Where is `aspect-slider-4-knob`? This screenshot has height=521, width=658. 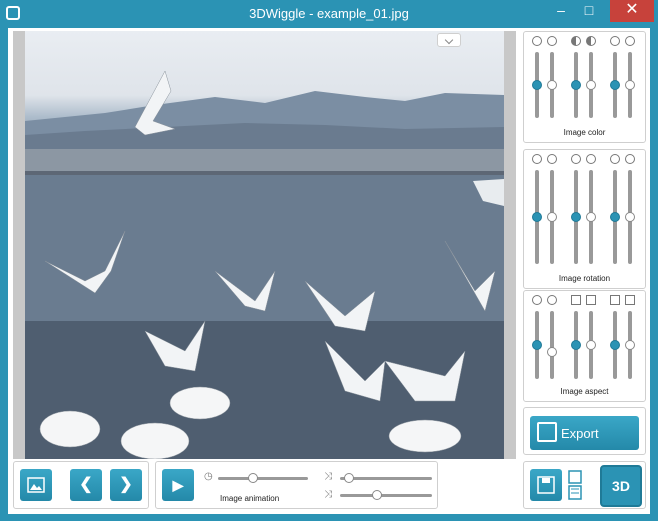
aspect-slider-4-knob is located at coordinates (591, 345).